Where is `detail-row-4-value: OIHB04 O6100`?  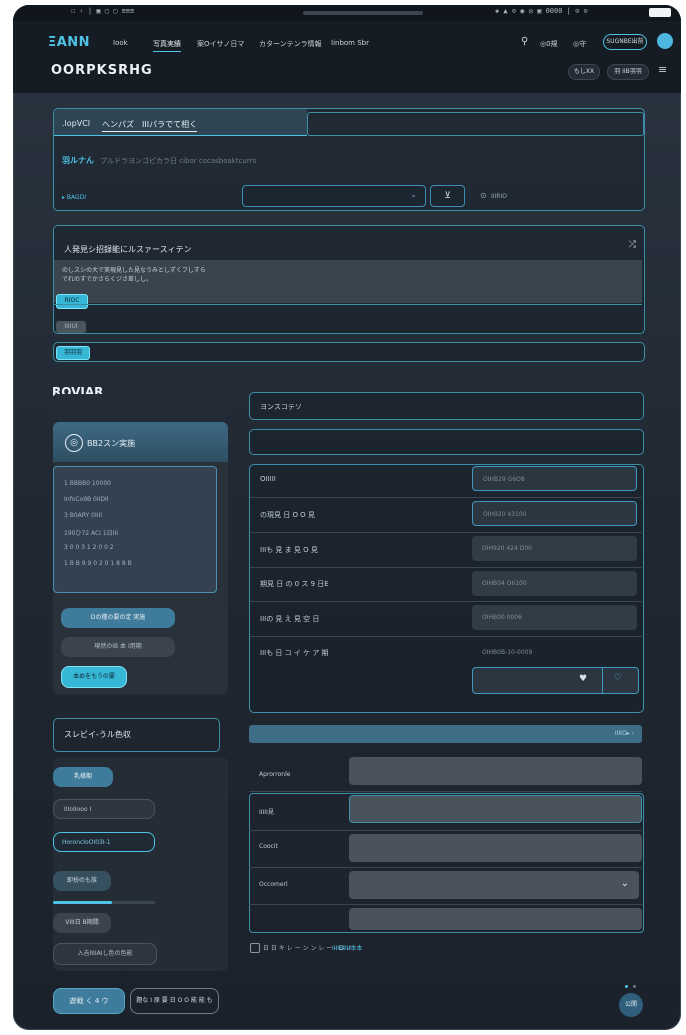
detail-row-4-value: OIHB04 O6100 is located at coordinates (554, 583).